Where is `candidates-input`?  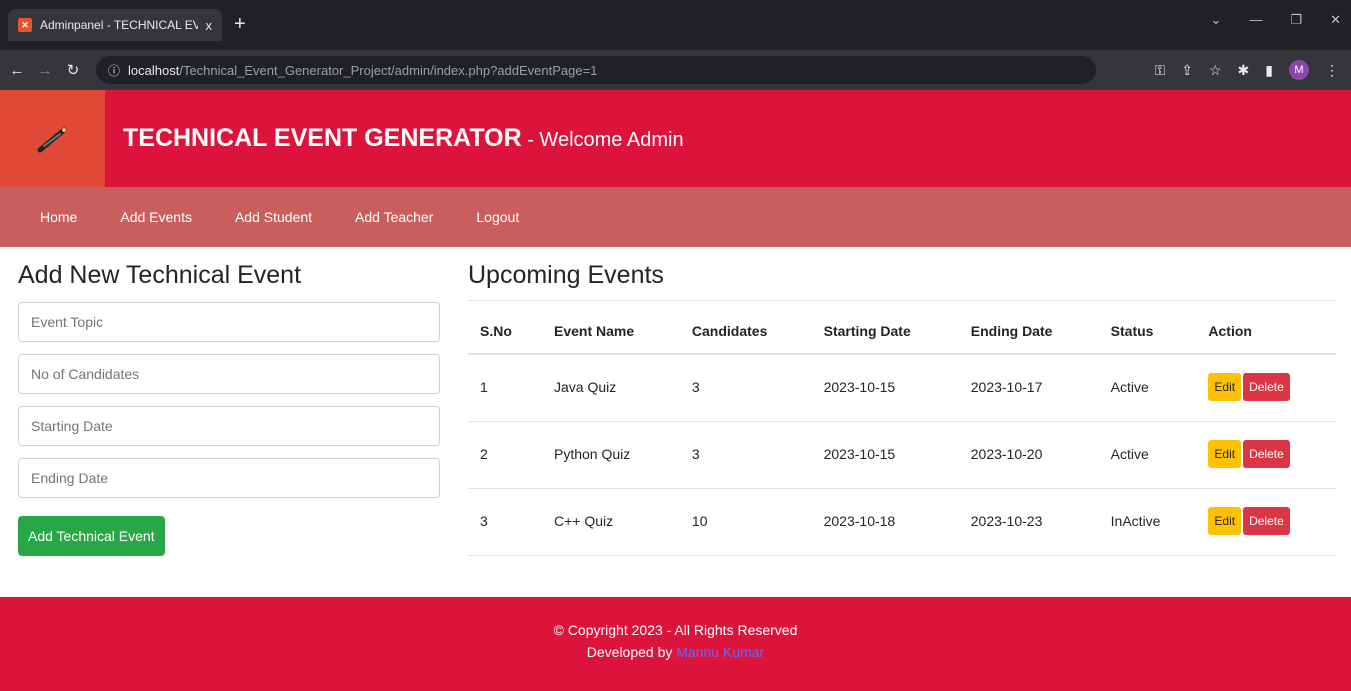 candidates-input is located at coordinates (229, 374).